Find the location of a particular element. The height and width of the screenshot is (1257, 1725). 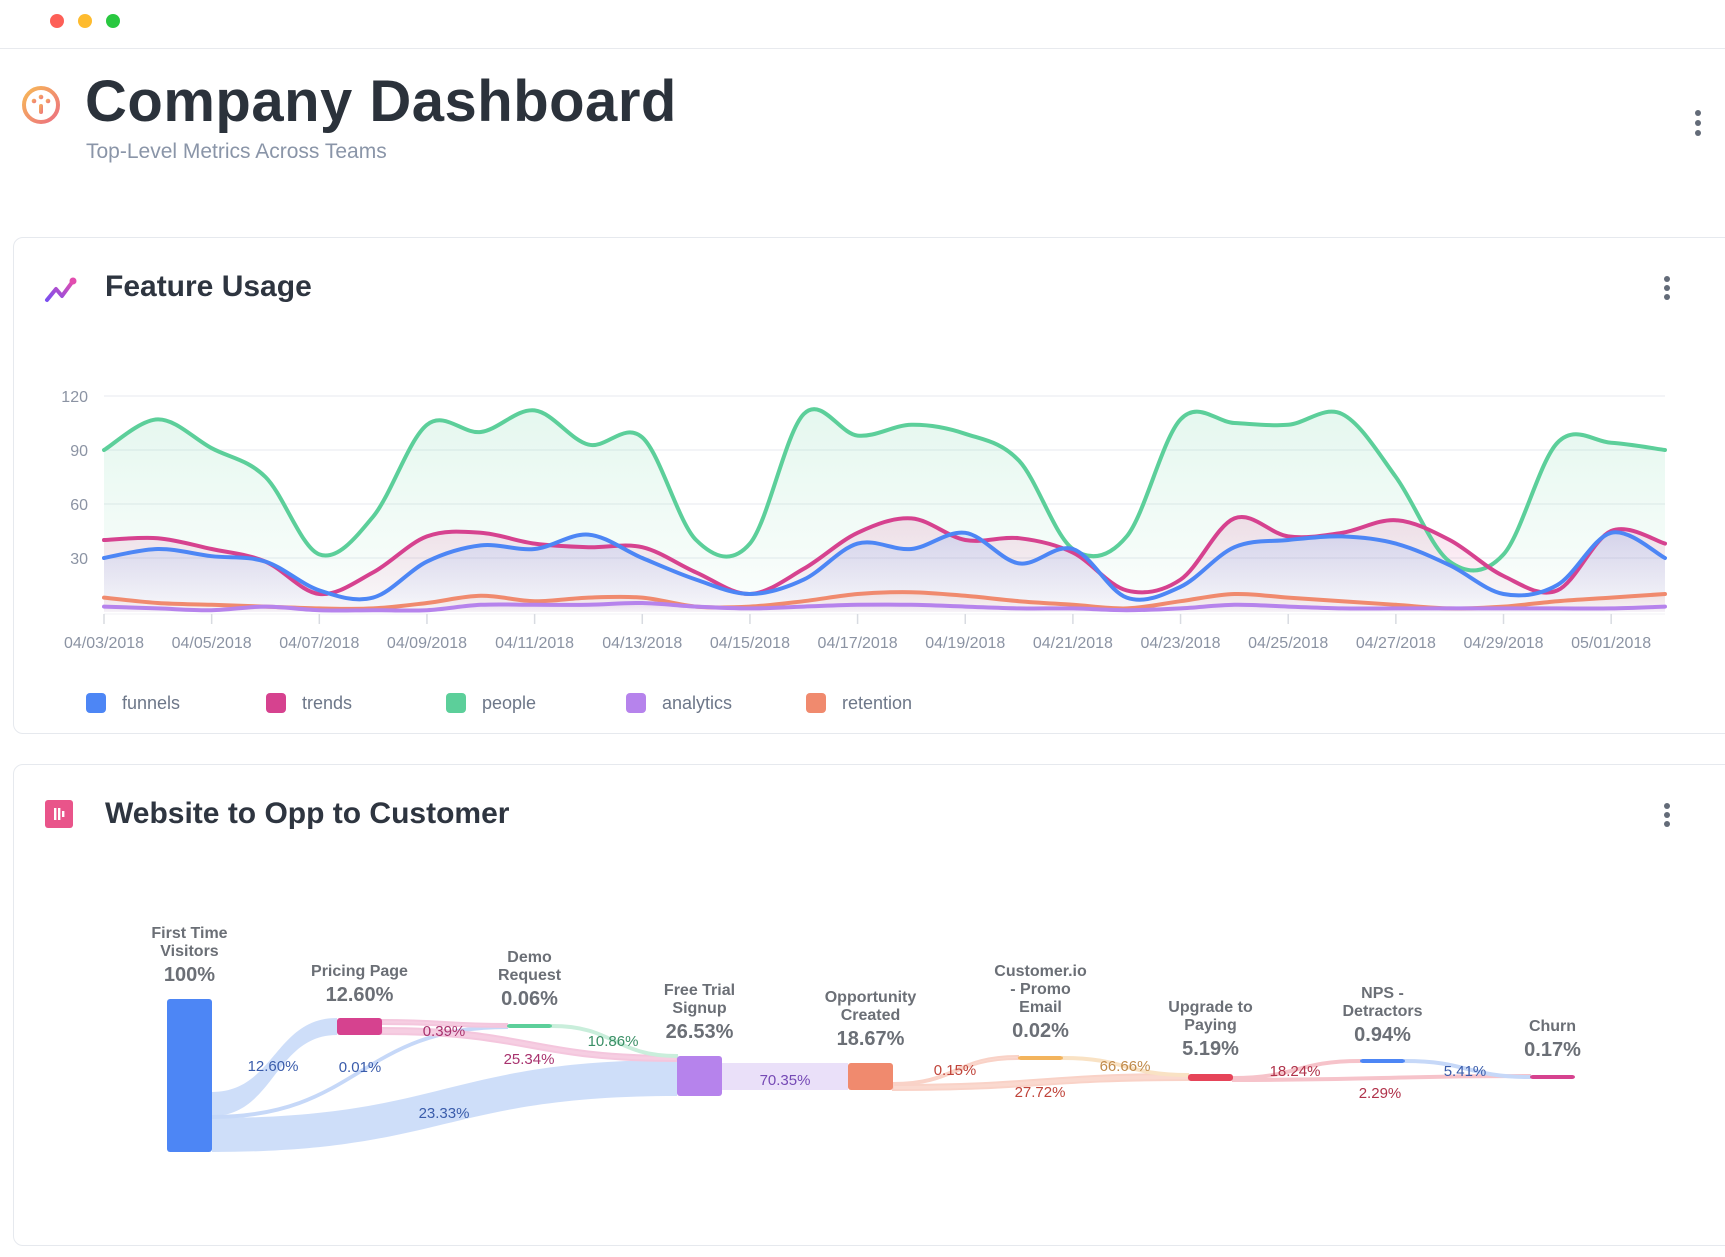

node-nps is located at coordinates (1382, 1061).